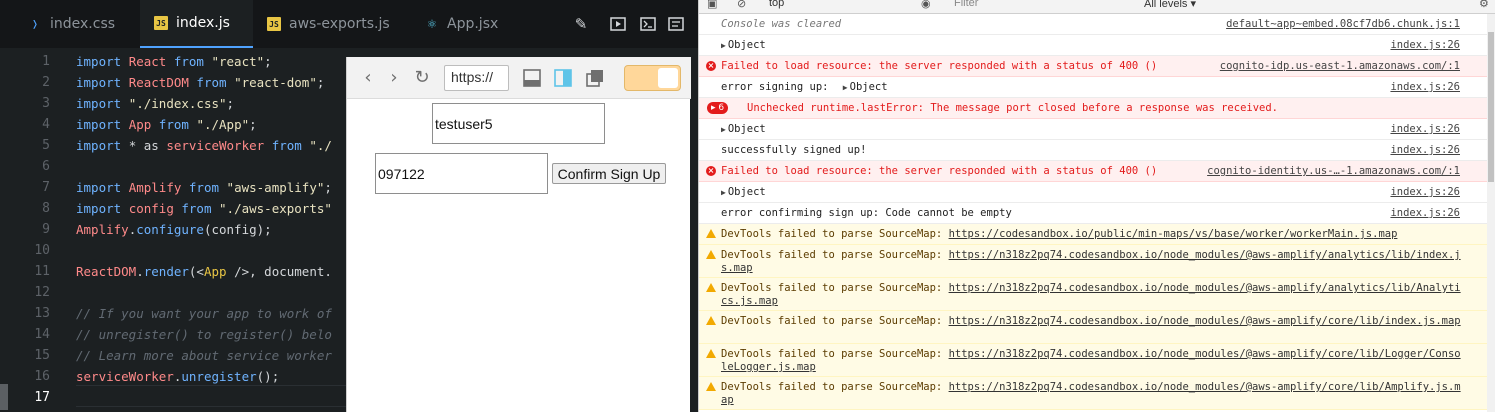 This screenshot has width=1495, height=412. What do you see at coordinates (1491, 107) in the screenshot?
I see `scrollbar-thumb` at bounding box center [1491, 107].